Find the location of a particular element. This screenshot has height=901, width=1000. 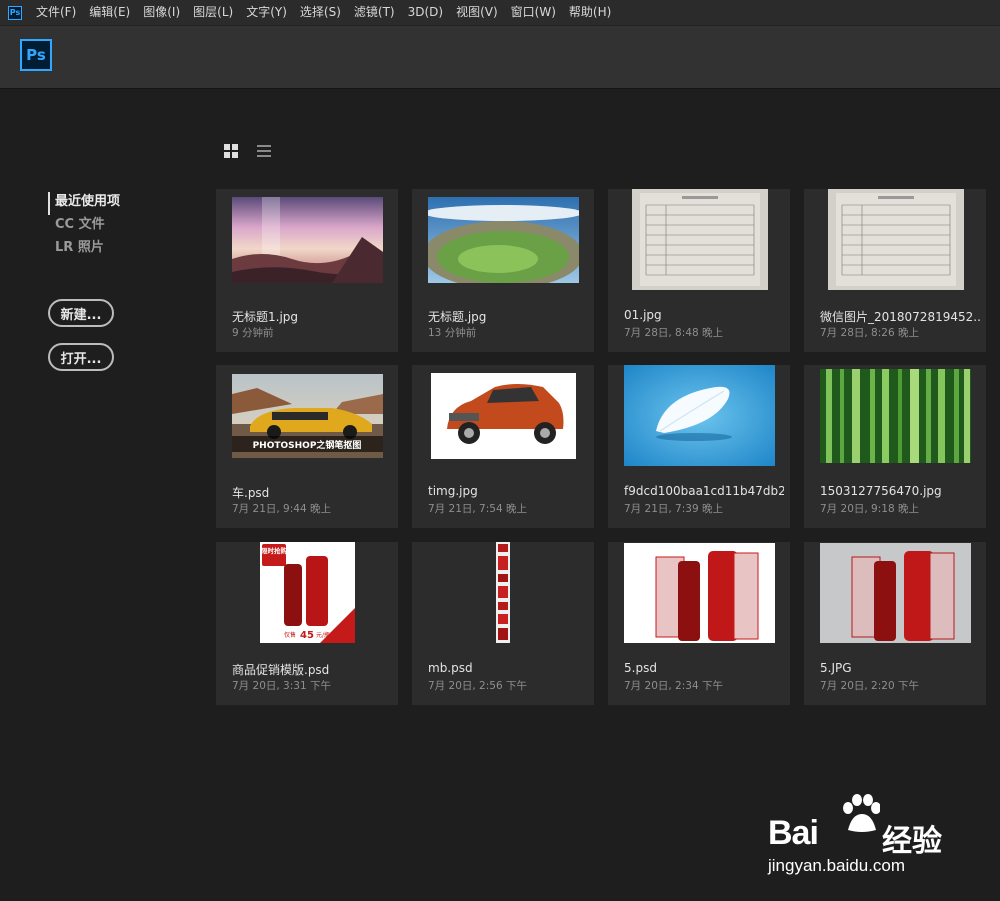

file-card: mb.psd 7月 20日, 2:56 下午 is located at coordinates (503, 623).